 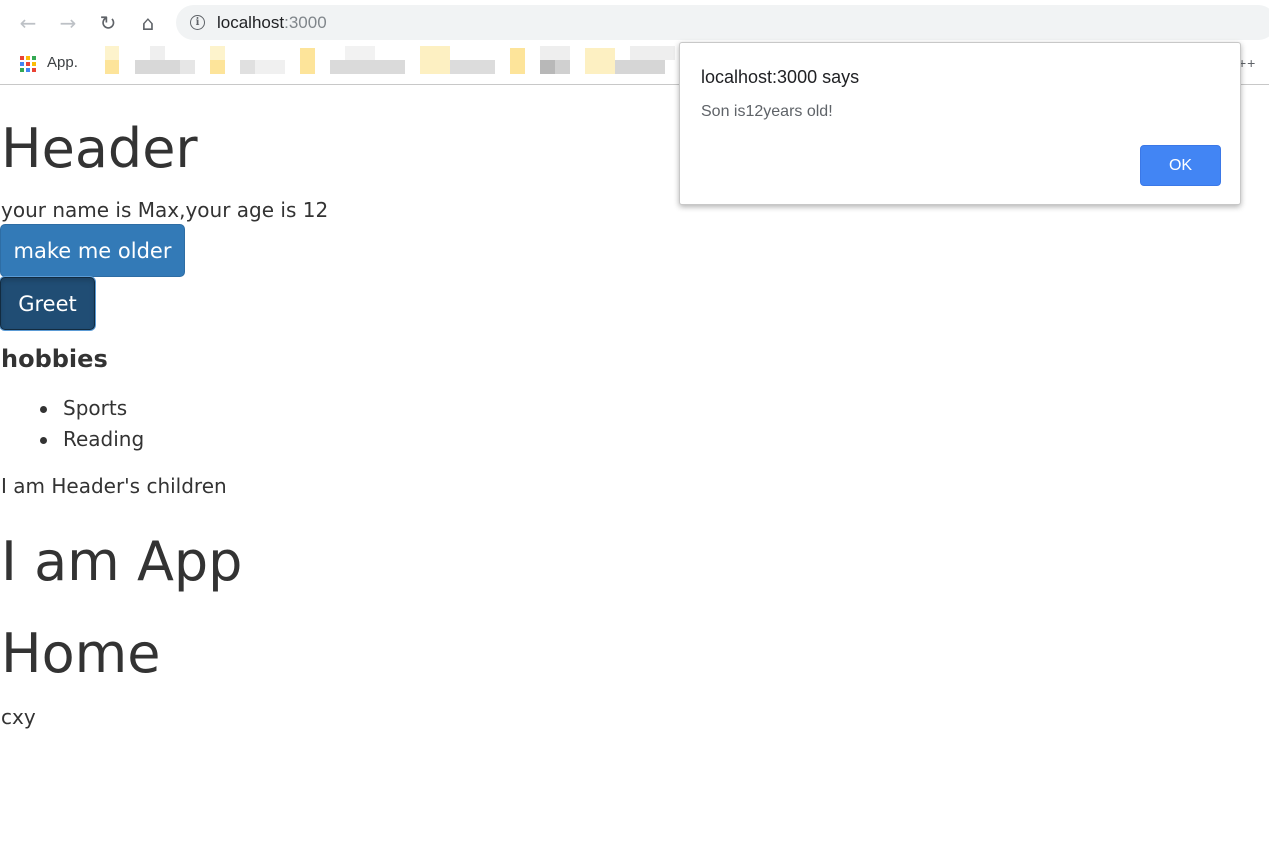 What do you see at coordinates (54, 359) in the screenshot?
I see `hobbies-heading: hobbies` at bounding box center [54, 359].